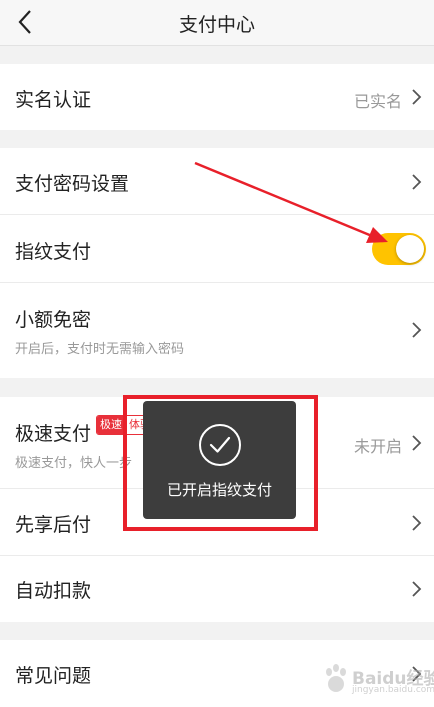 The image size is (434, 707). Describe the element at coordinates (53, 525) in the screenshot. I see `pay-later-label: 先享后付` at that location.